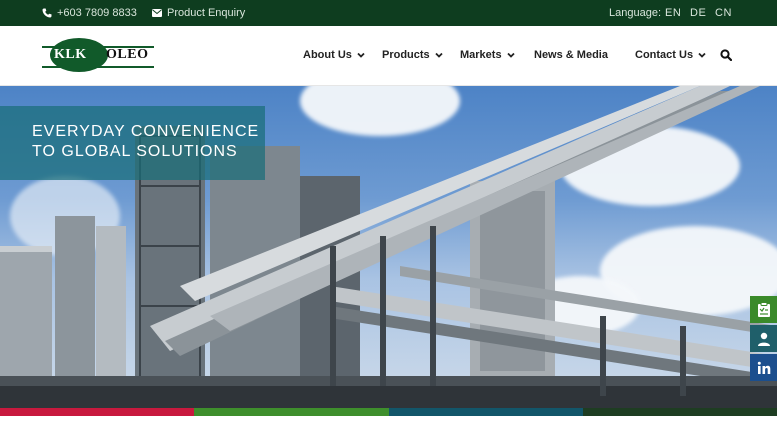 Image resolution: width=777 pixels, height=423 pixels. I want to click on color-strip, so click(388, 412).